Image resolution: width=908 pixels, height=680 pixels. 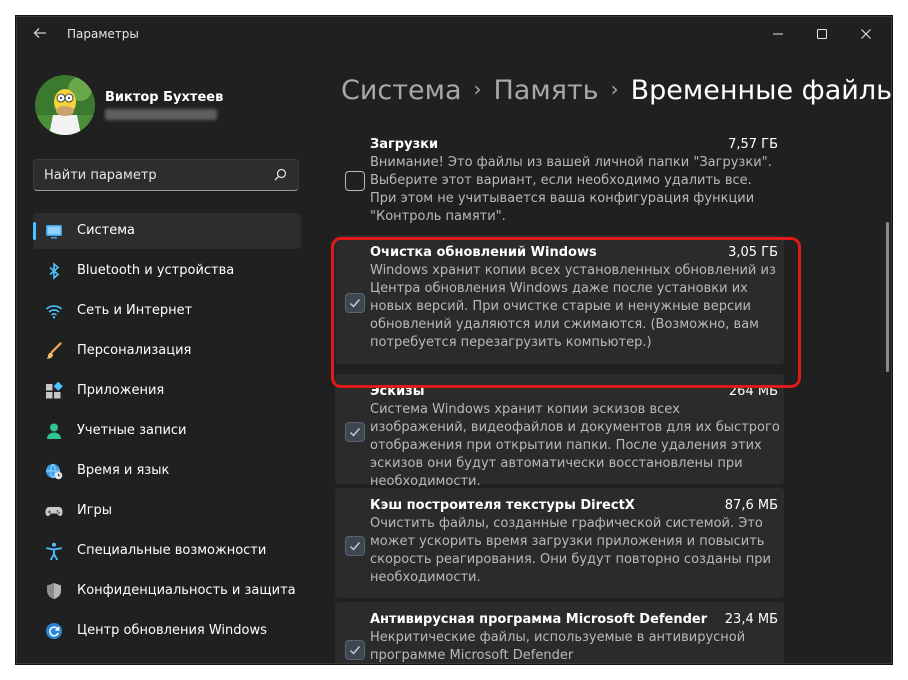 I want to click on highlight-frame, so click(x=566, y=312).